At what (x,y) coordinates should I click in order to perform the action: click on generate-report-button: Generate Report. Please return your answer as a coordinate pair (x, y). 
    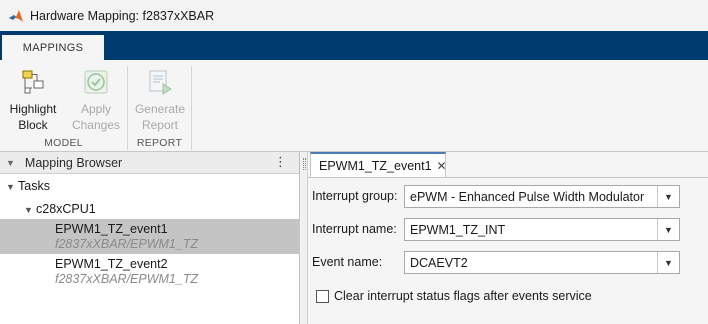
    Looking at the image, I should click on (160, 101).